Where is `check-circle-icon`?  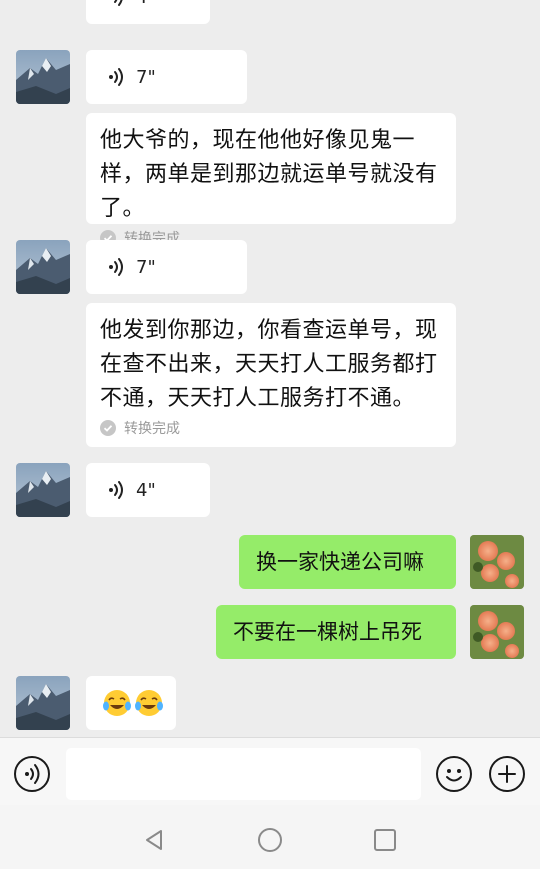 check-circle-icon is located at coordinates (108, 428).